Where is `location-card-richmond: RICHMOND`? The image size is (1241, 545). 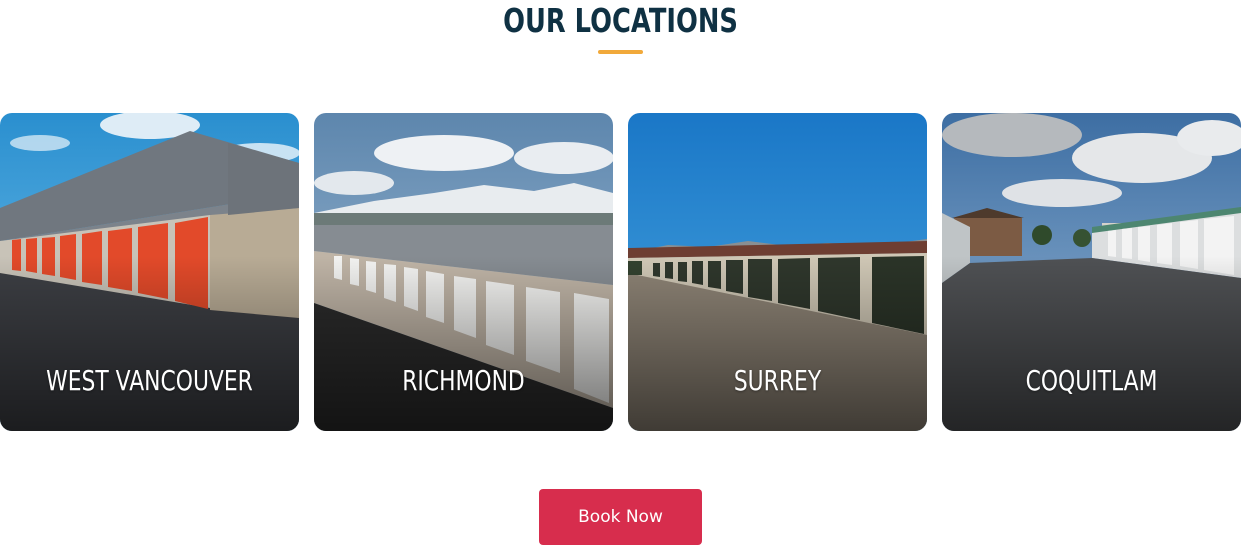 location-card-richmond: RICHMOND is located at coordinates (463, 272).